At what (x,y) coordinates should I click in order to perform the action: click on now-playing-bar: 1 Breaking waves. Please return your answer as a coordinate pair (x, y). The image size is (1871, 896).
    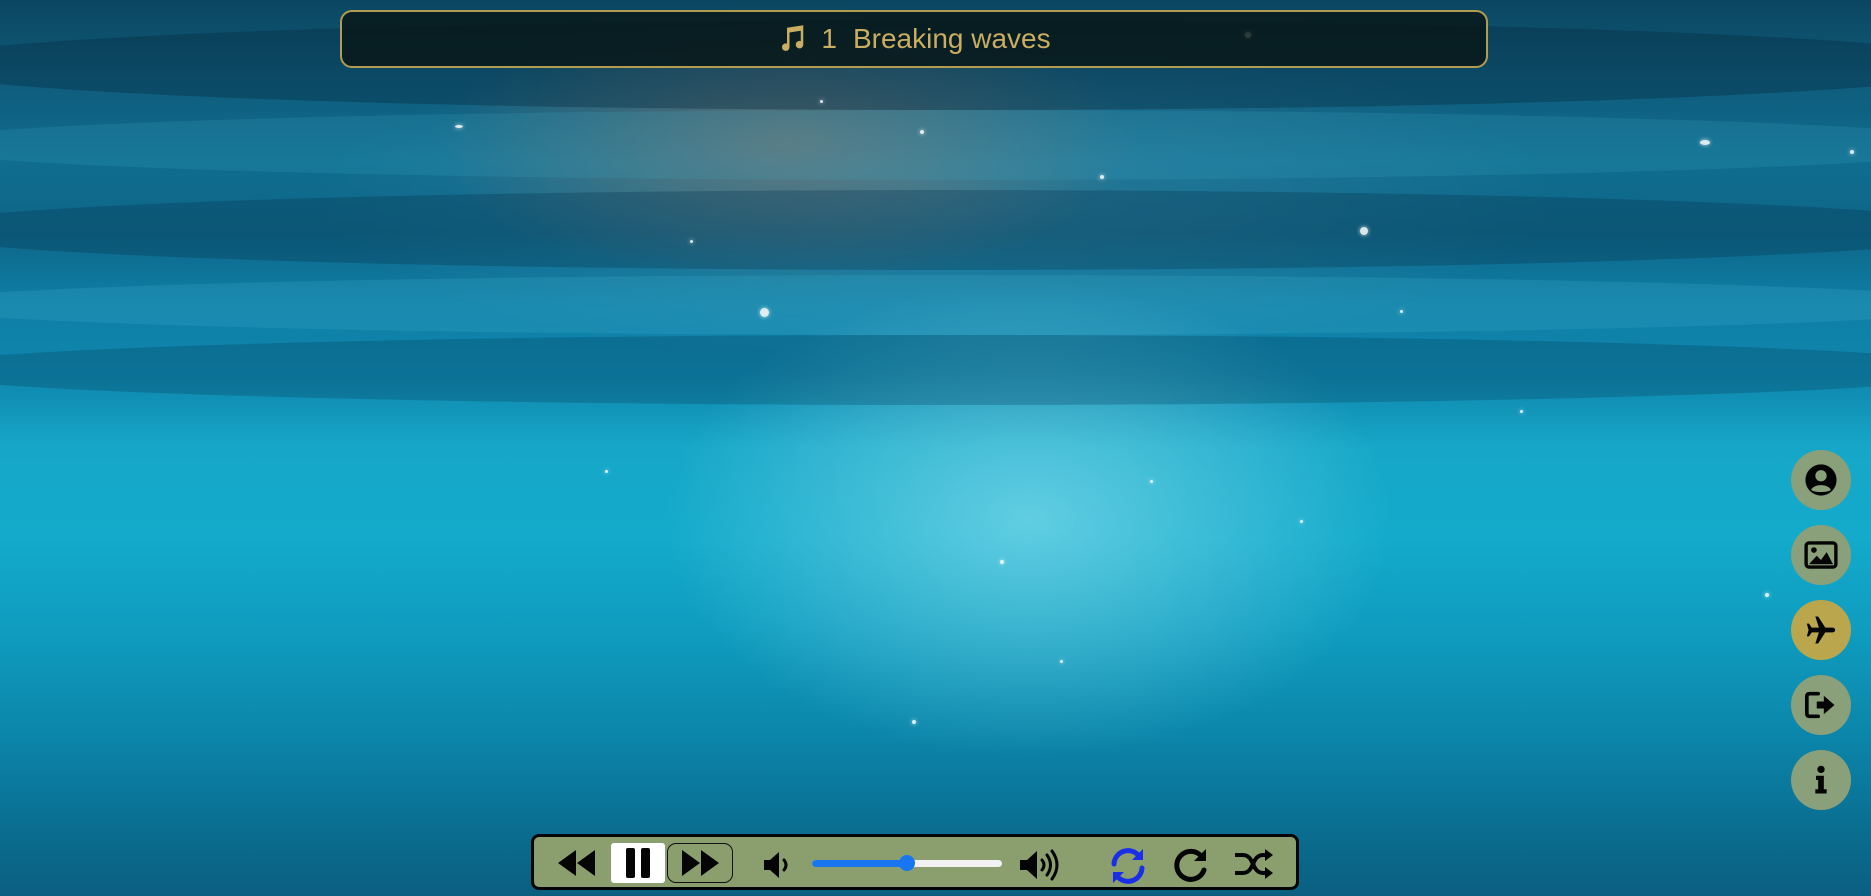
    Looking at the image, I should click on (914, 39).